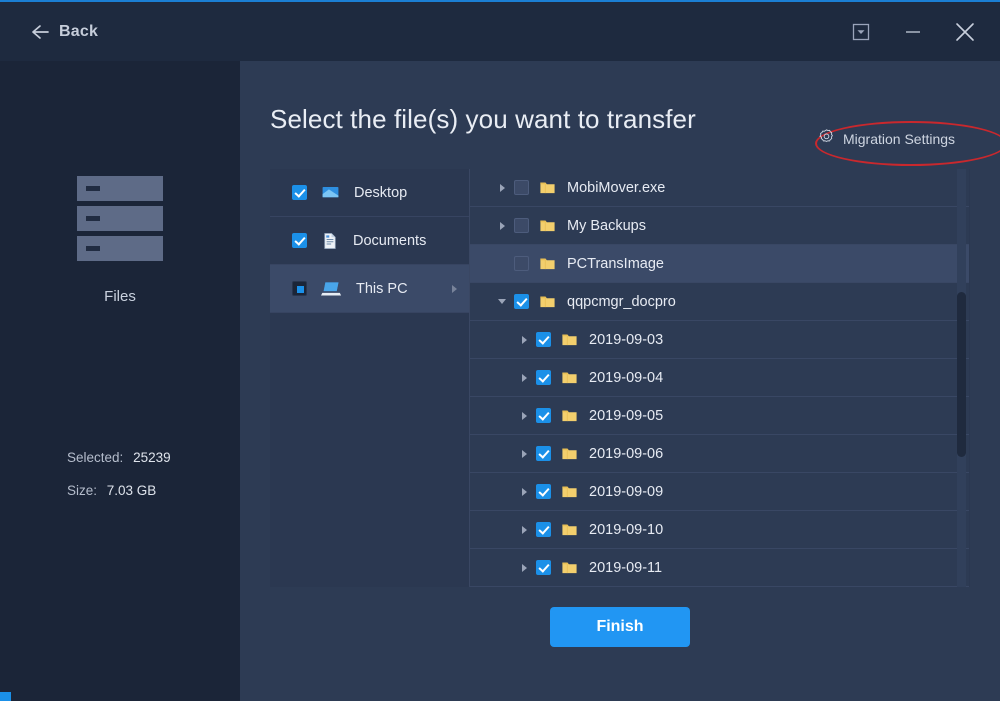 The width and height of the screenshot is (1000, 701). What do you see at coordinates (500, 31) in the screenshot?
I see `title-bar: Back` at bounding box center [500, 31].